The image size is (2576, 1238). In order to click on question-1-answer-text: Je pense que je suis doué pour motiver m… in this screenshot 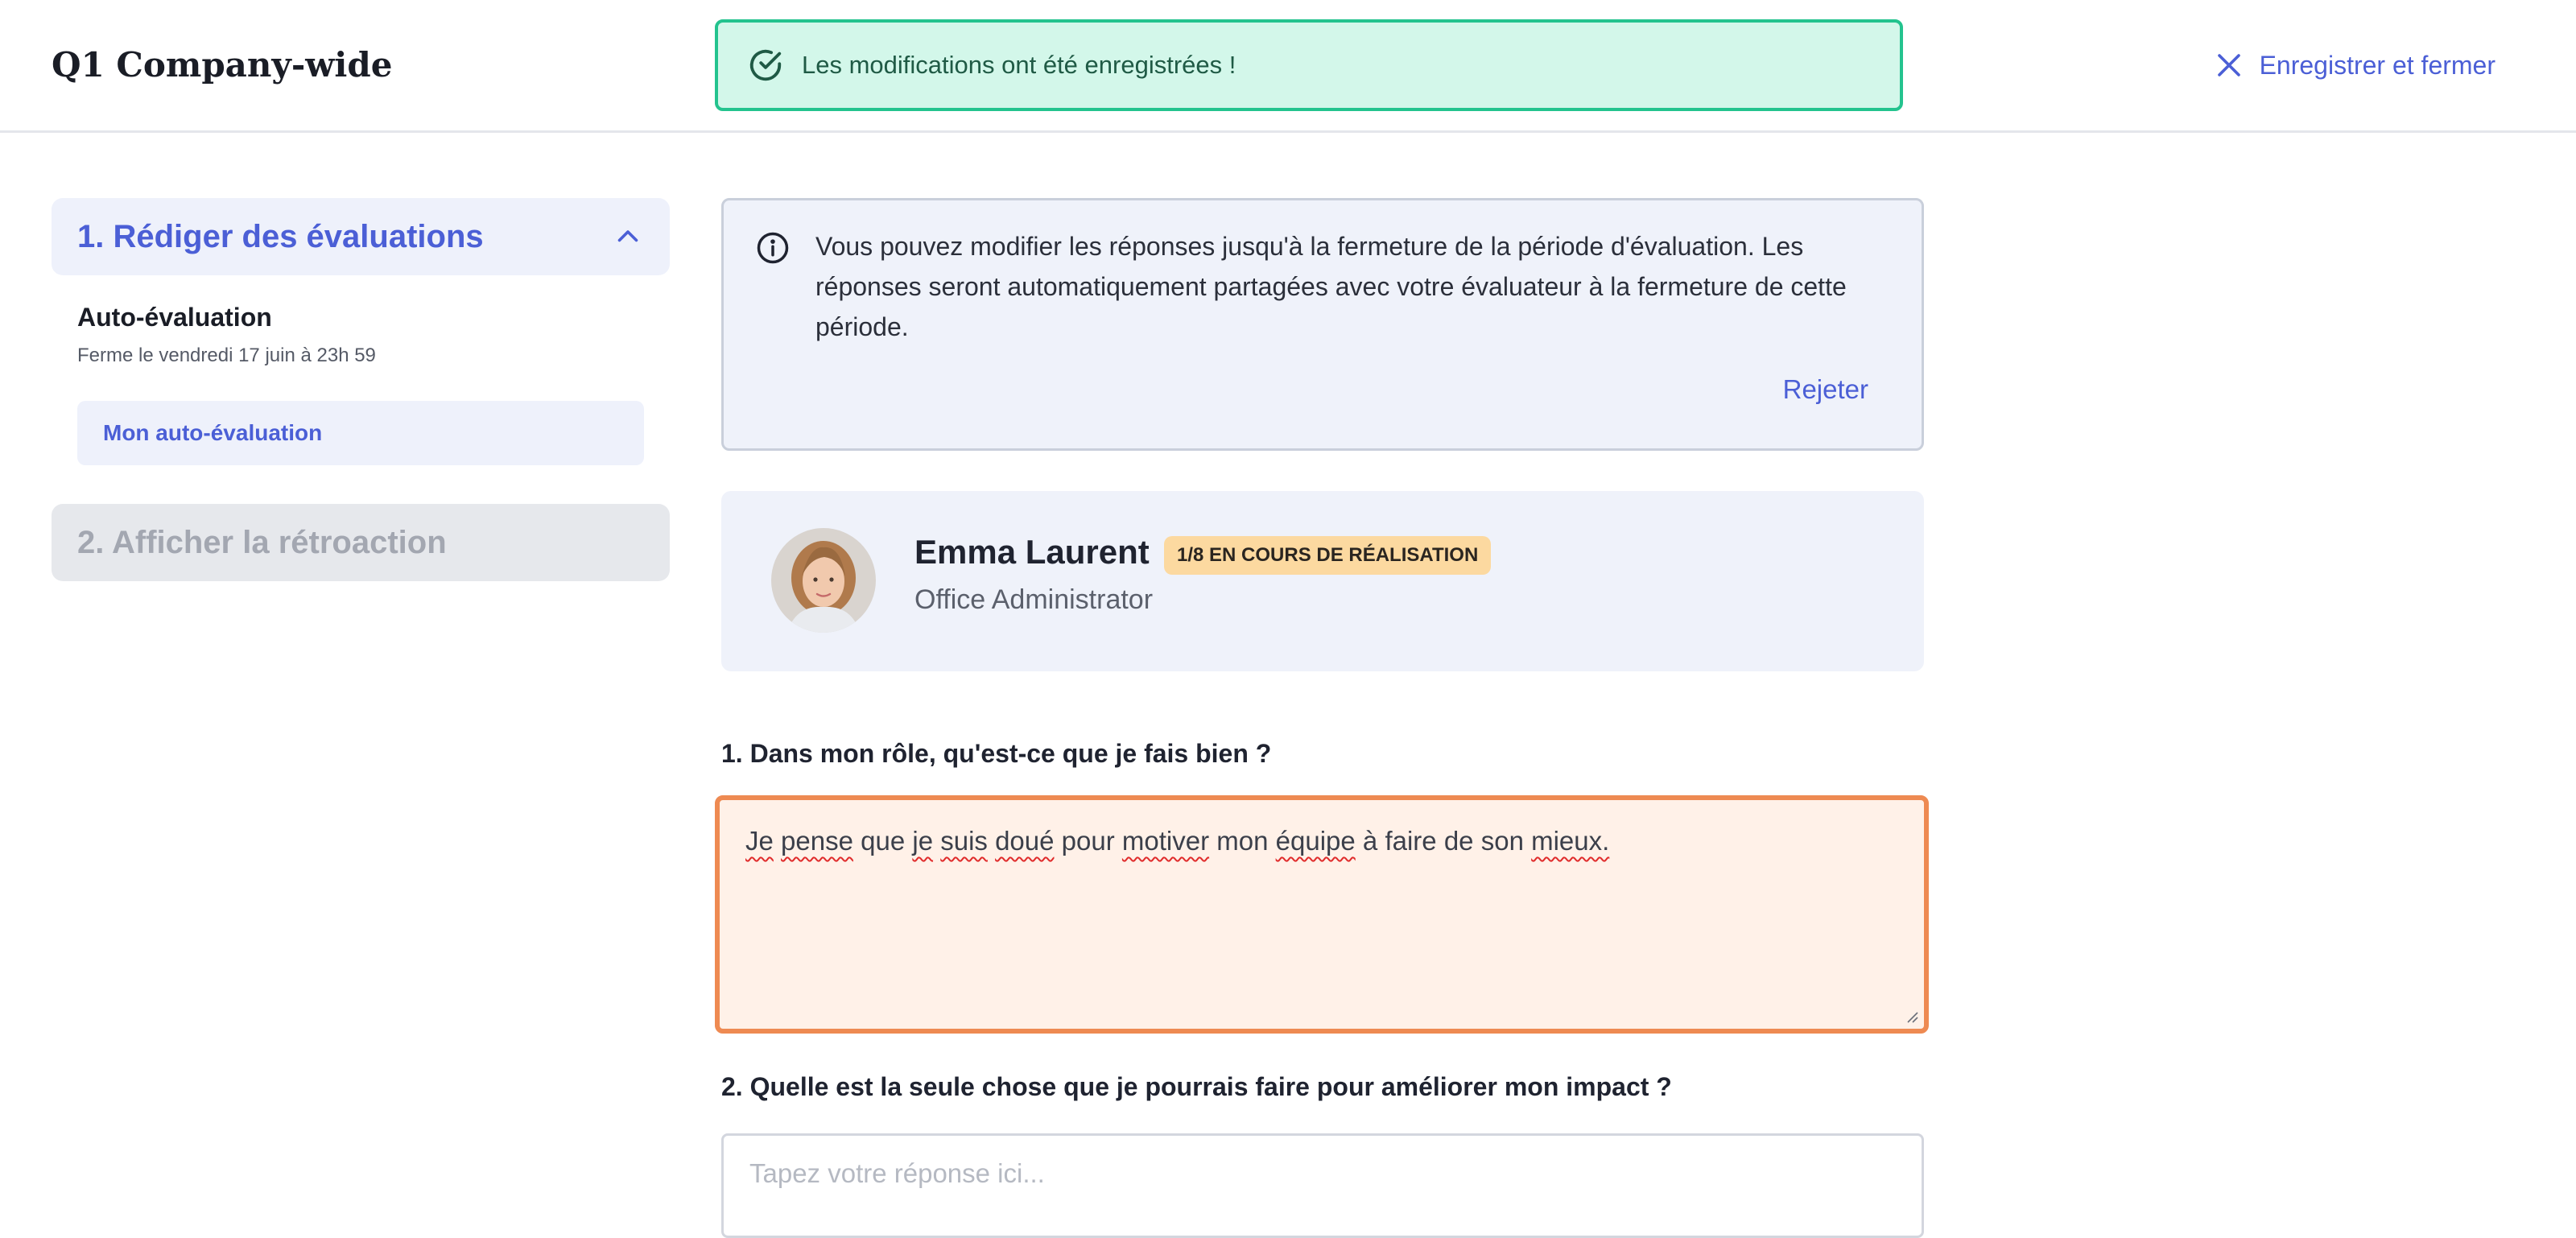, I will do `click(1177, 841)`.